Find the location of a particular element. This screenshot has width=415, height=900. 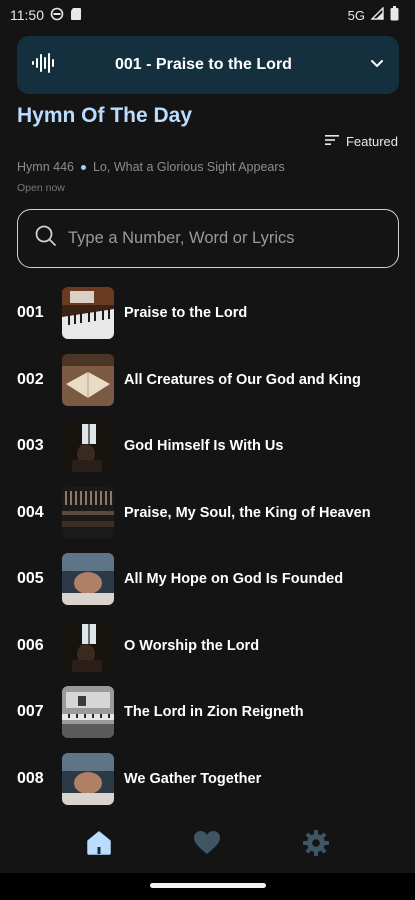

nav-settings is located at coordinates (316, 845).